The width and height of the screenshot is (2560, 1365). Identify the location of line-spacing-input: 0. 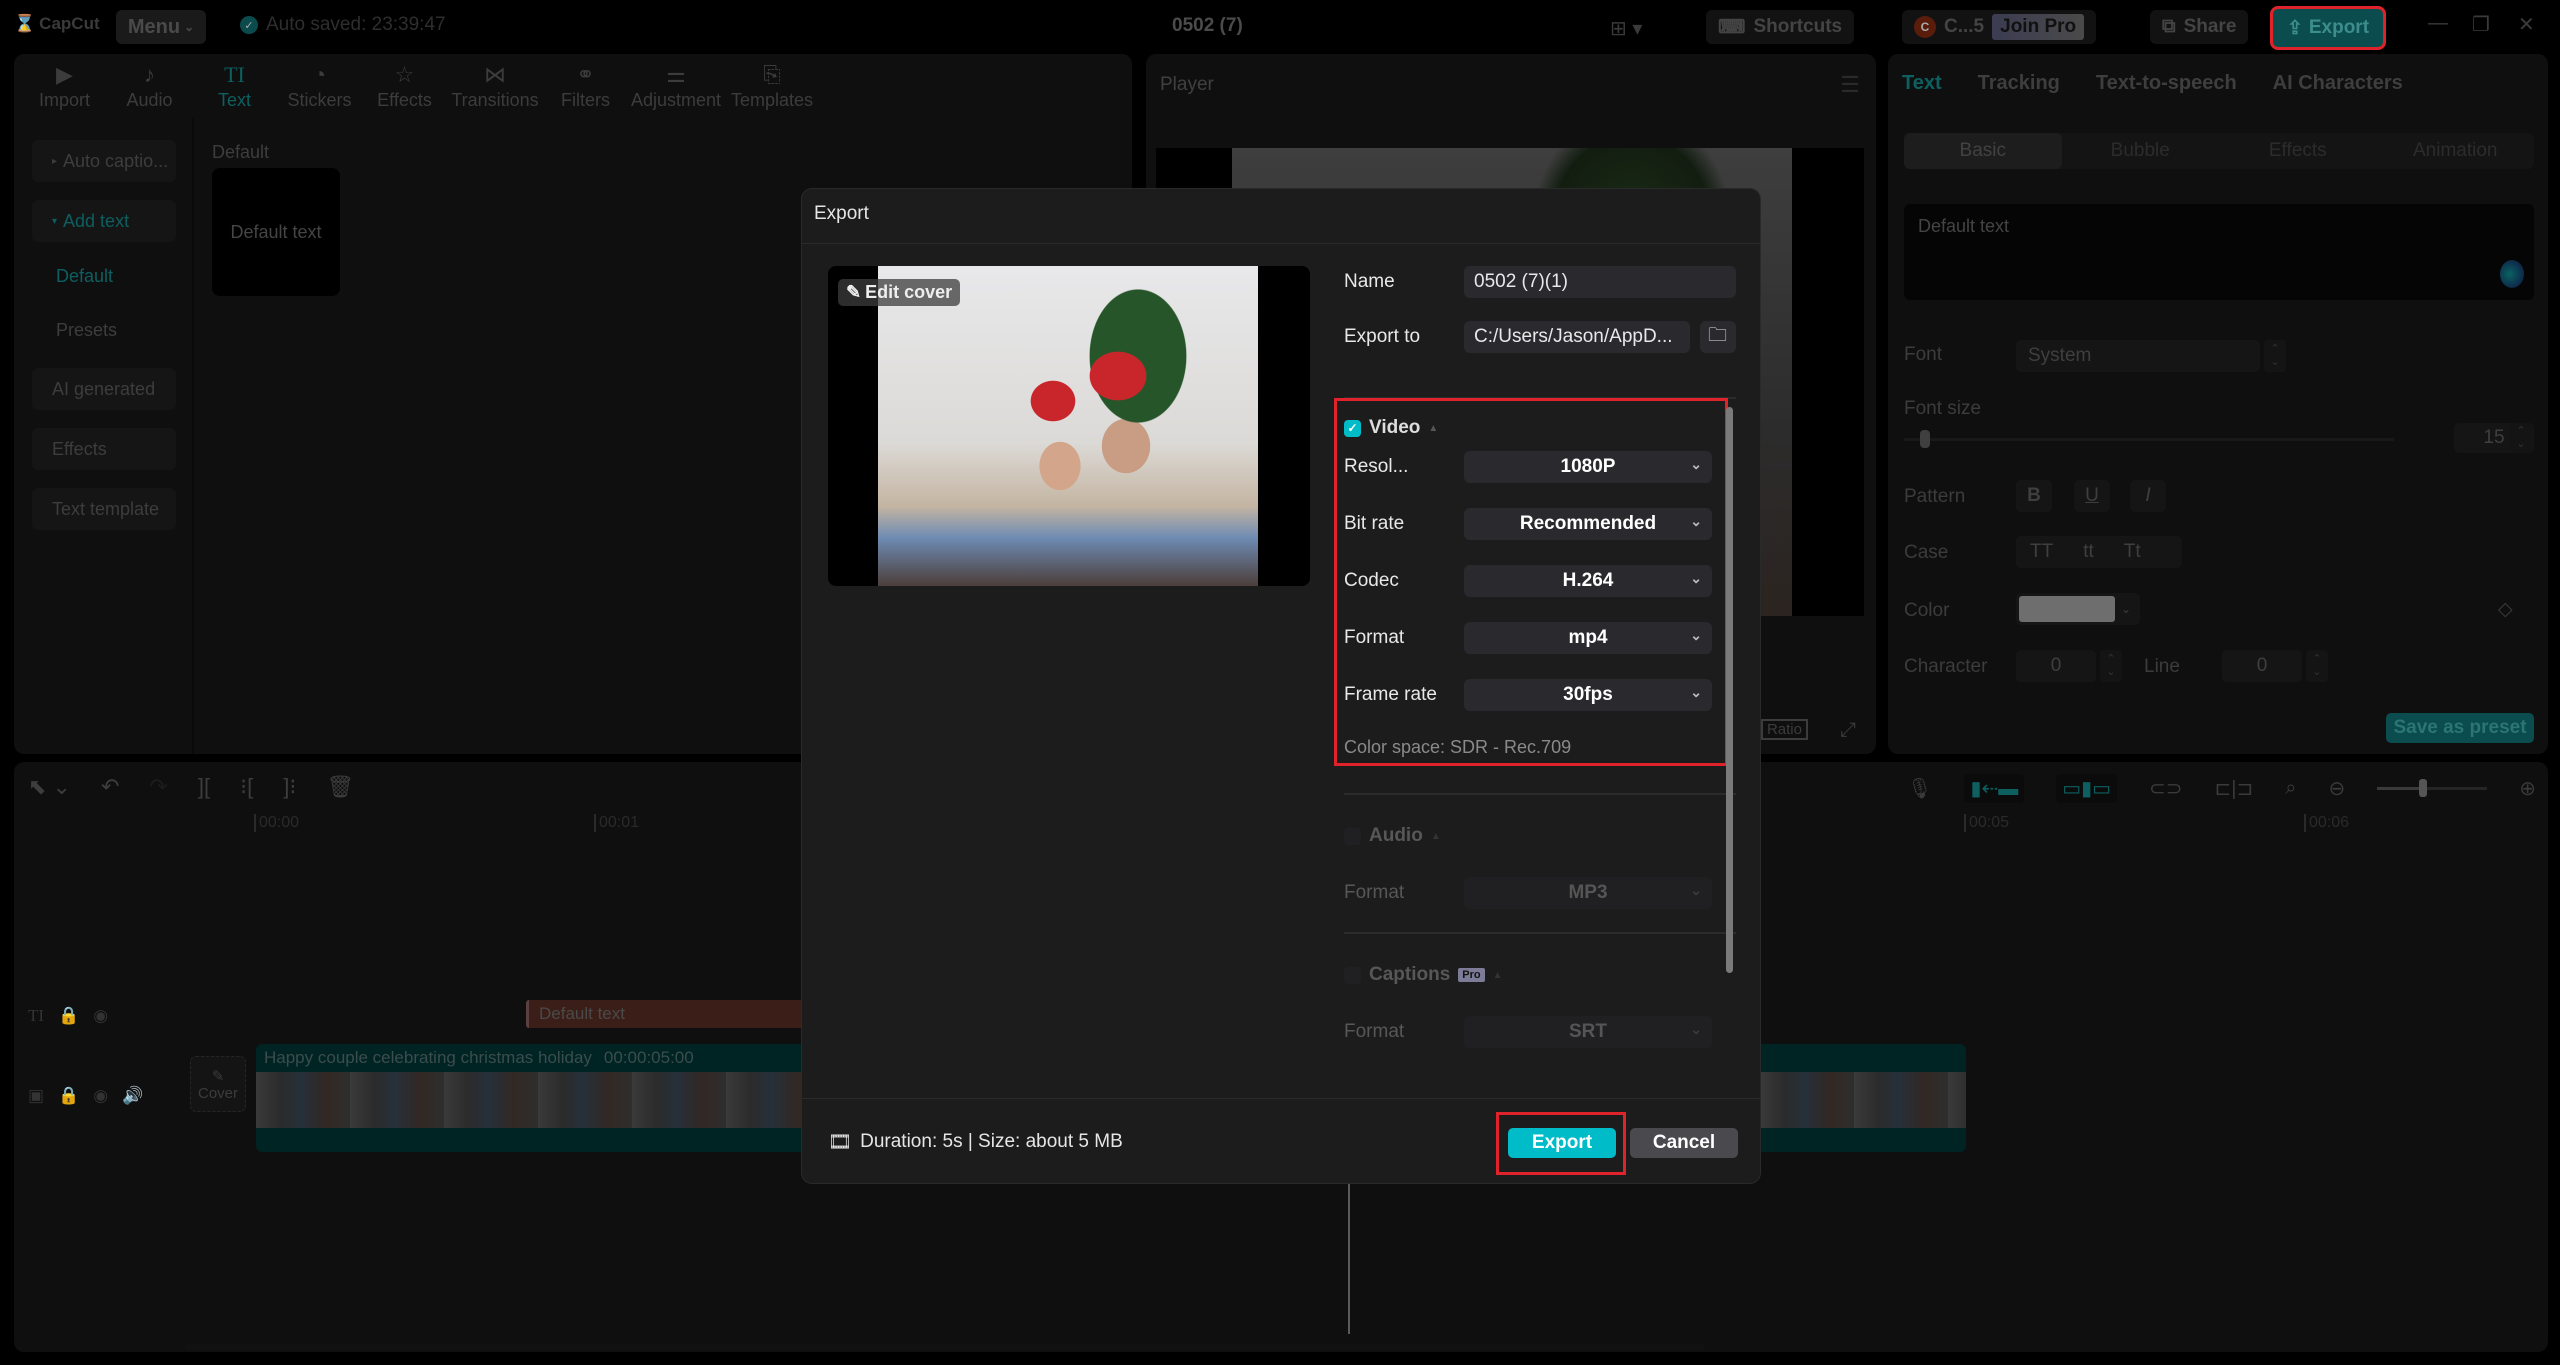
(2262, 666).